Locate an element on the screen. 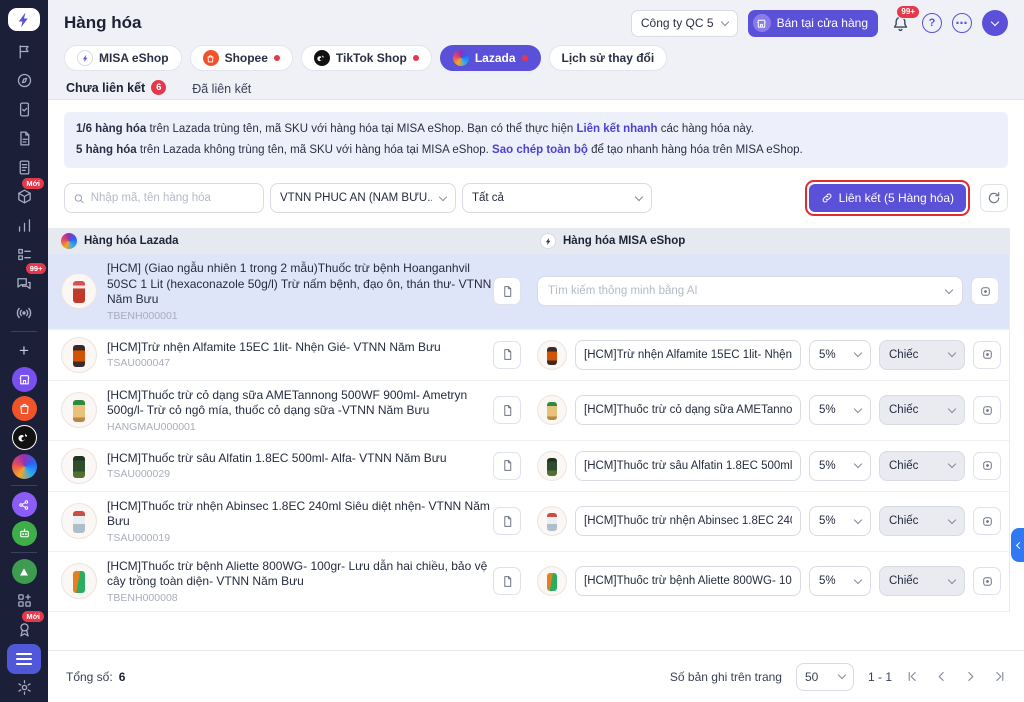 This screenshot has width=1024, height=702. sidebar-item-lazada is located at coordinates (24, 466).